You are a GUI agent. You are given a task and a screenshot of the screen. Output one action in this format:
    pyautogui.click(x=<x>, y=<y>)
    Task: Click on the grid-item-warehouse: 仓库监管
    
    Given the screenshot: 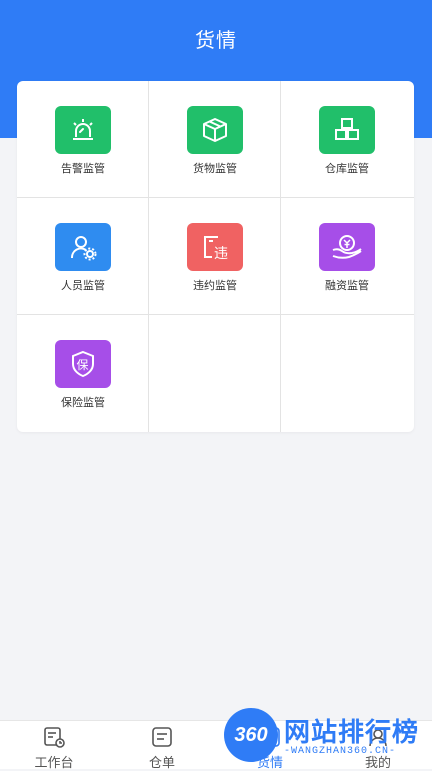 What is the action you would take?
    pyautogui.click(x=347, y=139)
    